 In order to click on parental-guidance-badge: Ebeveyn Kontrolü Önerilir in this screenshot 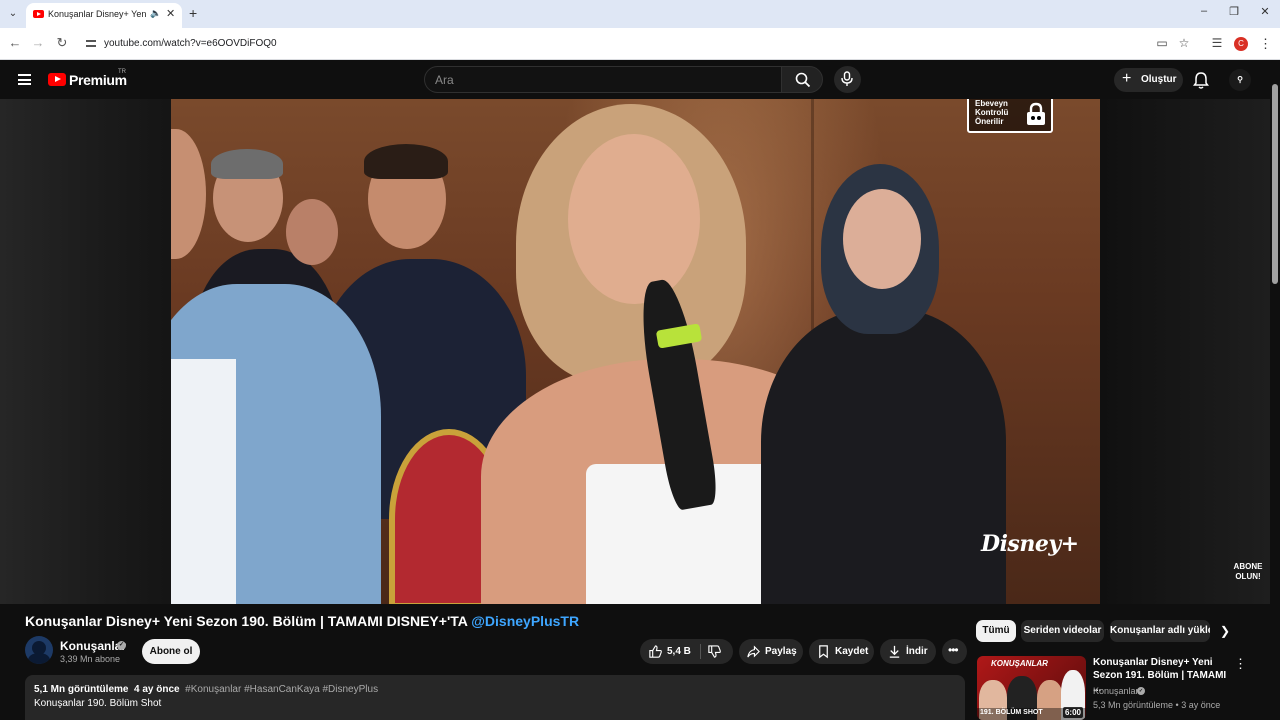, I will do `click(1010, 116)`.